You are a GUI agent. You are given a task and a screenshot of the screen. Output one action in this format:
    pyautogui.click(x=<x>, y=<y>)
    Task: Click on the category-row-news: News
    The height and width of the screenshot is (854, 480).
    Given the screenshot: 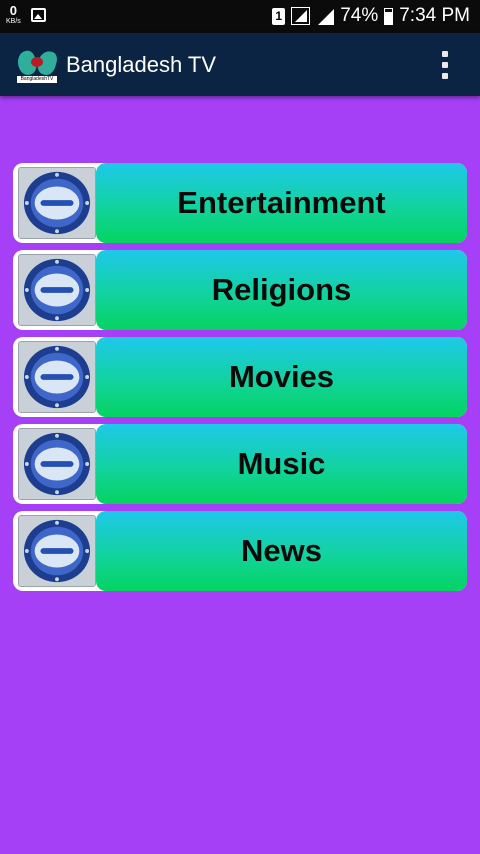 What is the action you would take?
    pyautogui.click(x=240, y=551)
    